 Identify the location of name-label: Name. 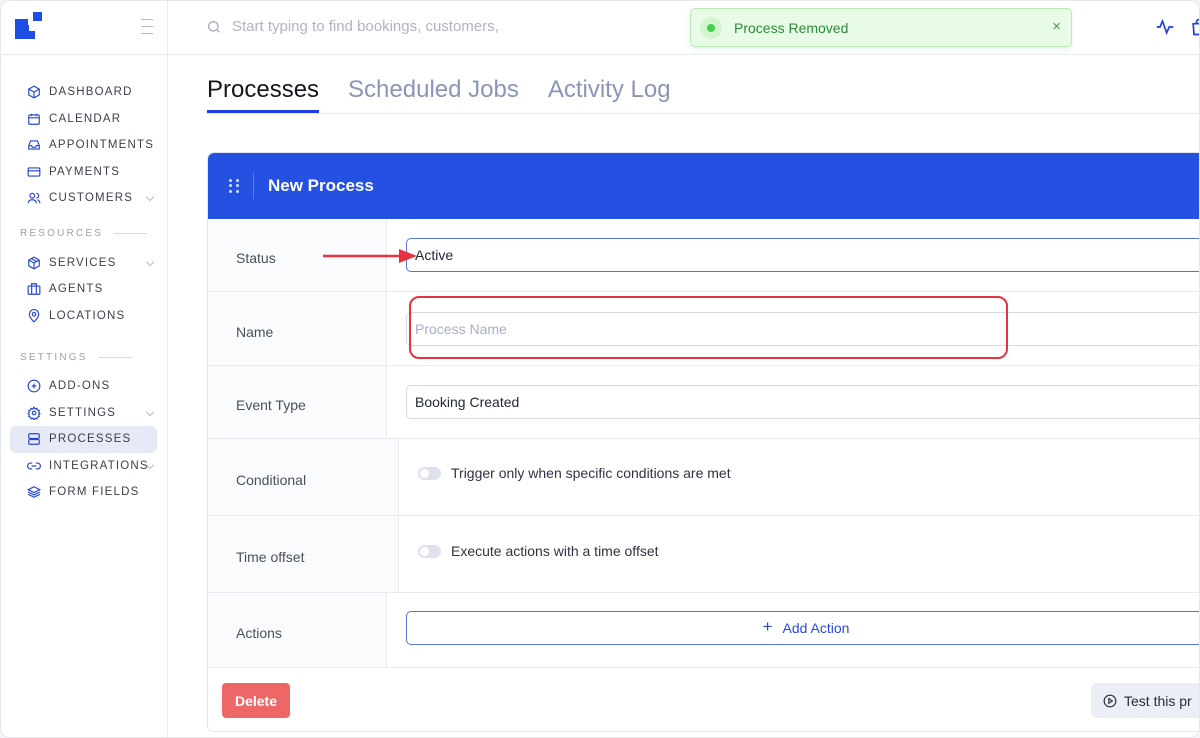
(297, 328).